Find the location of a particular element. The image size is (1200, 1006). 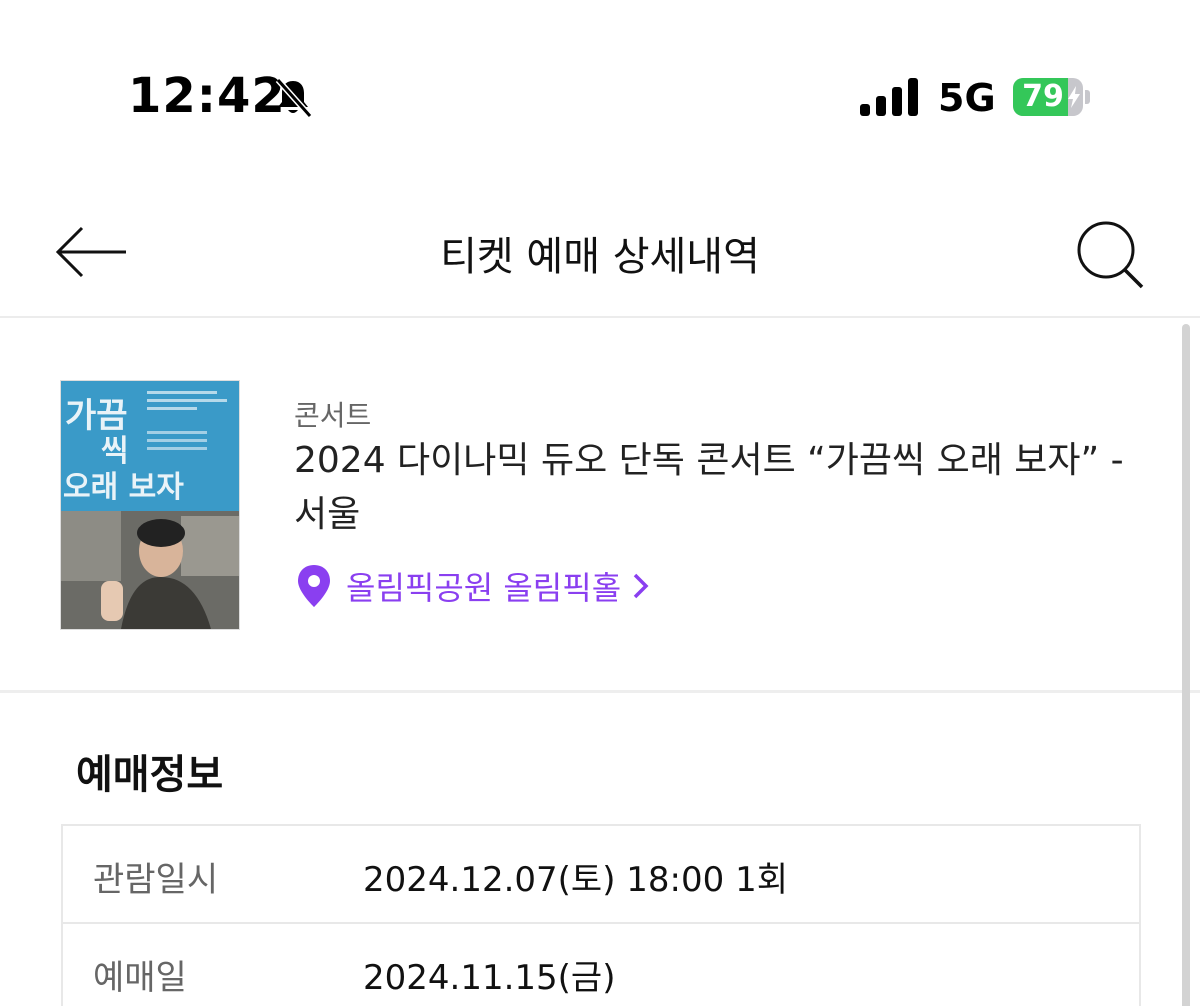

table-row: 관람일시 2024.12.07(토) 18:00 1회 is located at coordinates (601, 875).